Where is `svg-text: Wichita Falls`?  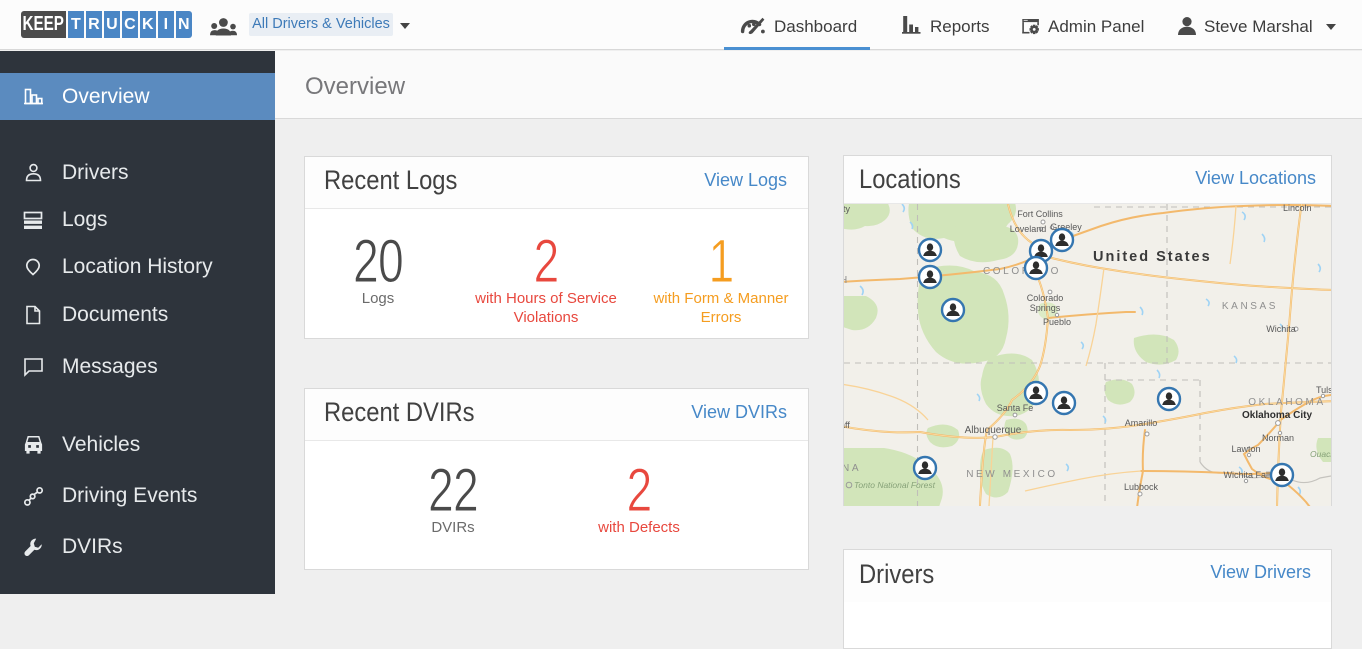 svg-text: Wichita Falls is located at coordinates (1249, 475).